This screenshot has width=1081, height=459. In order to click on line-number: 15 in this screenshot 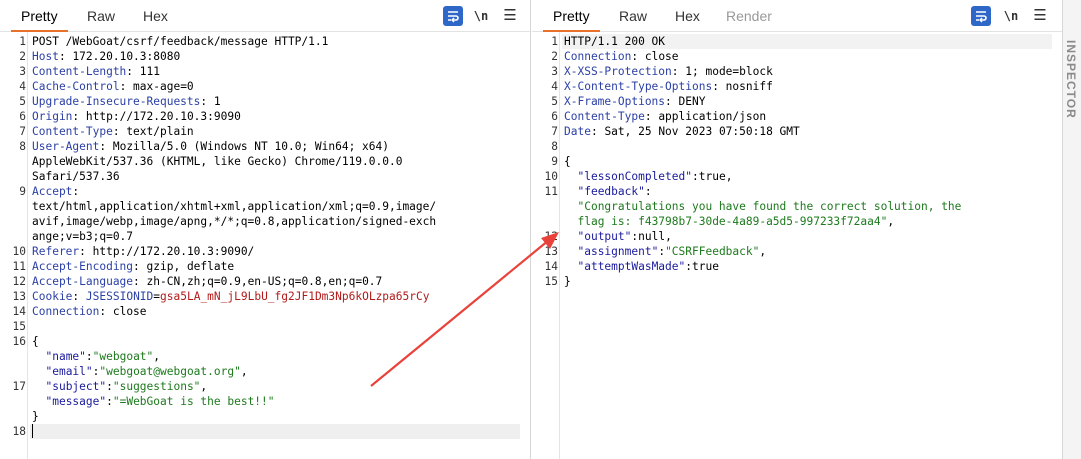, I will do `click(19, 326)`.